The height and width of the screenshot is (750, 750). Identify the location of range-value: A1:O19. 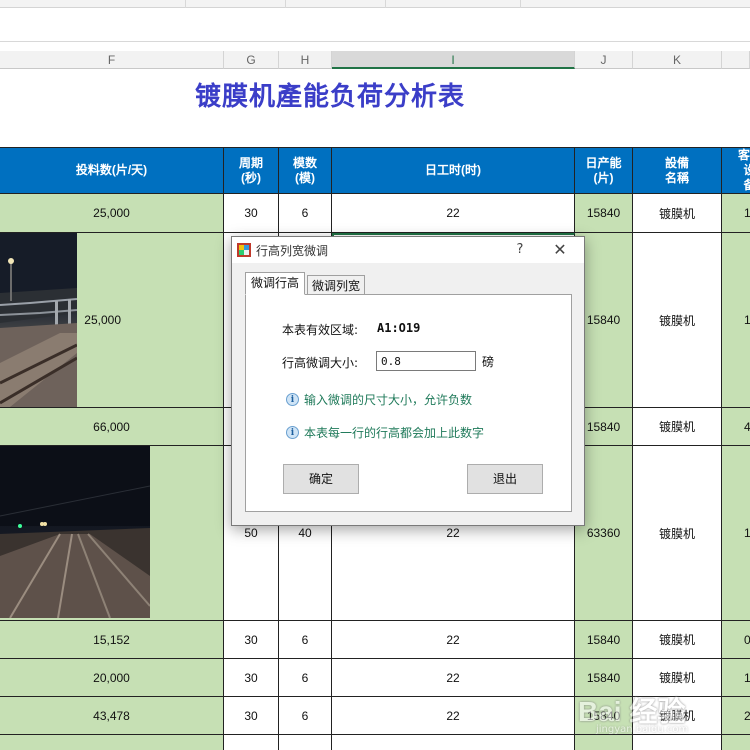
(399, 328).